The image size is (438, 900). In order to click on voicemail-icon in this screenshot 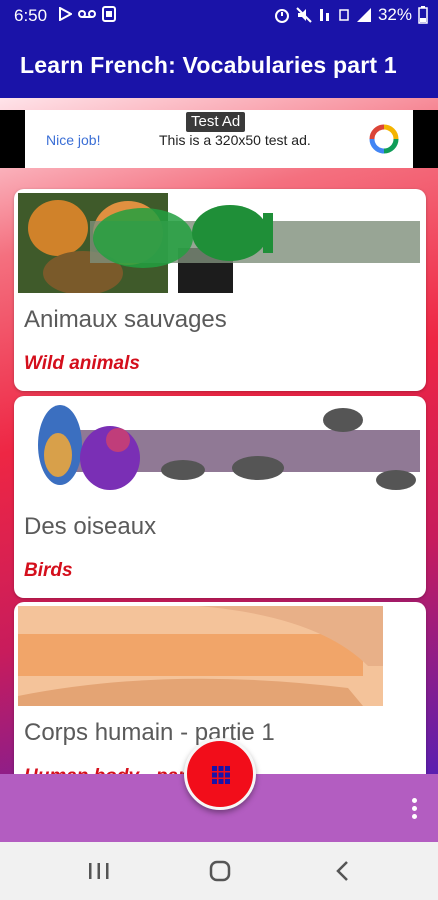, I will do `click(87, 14)`.